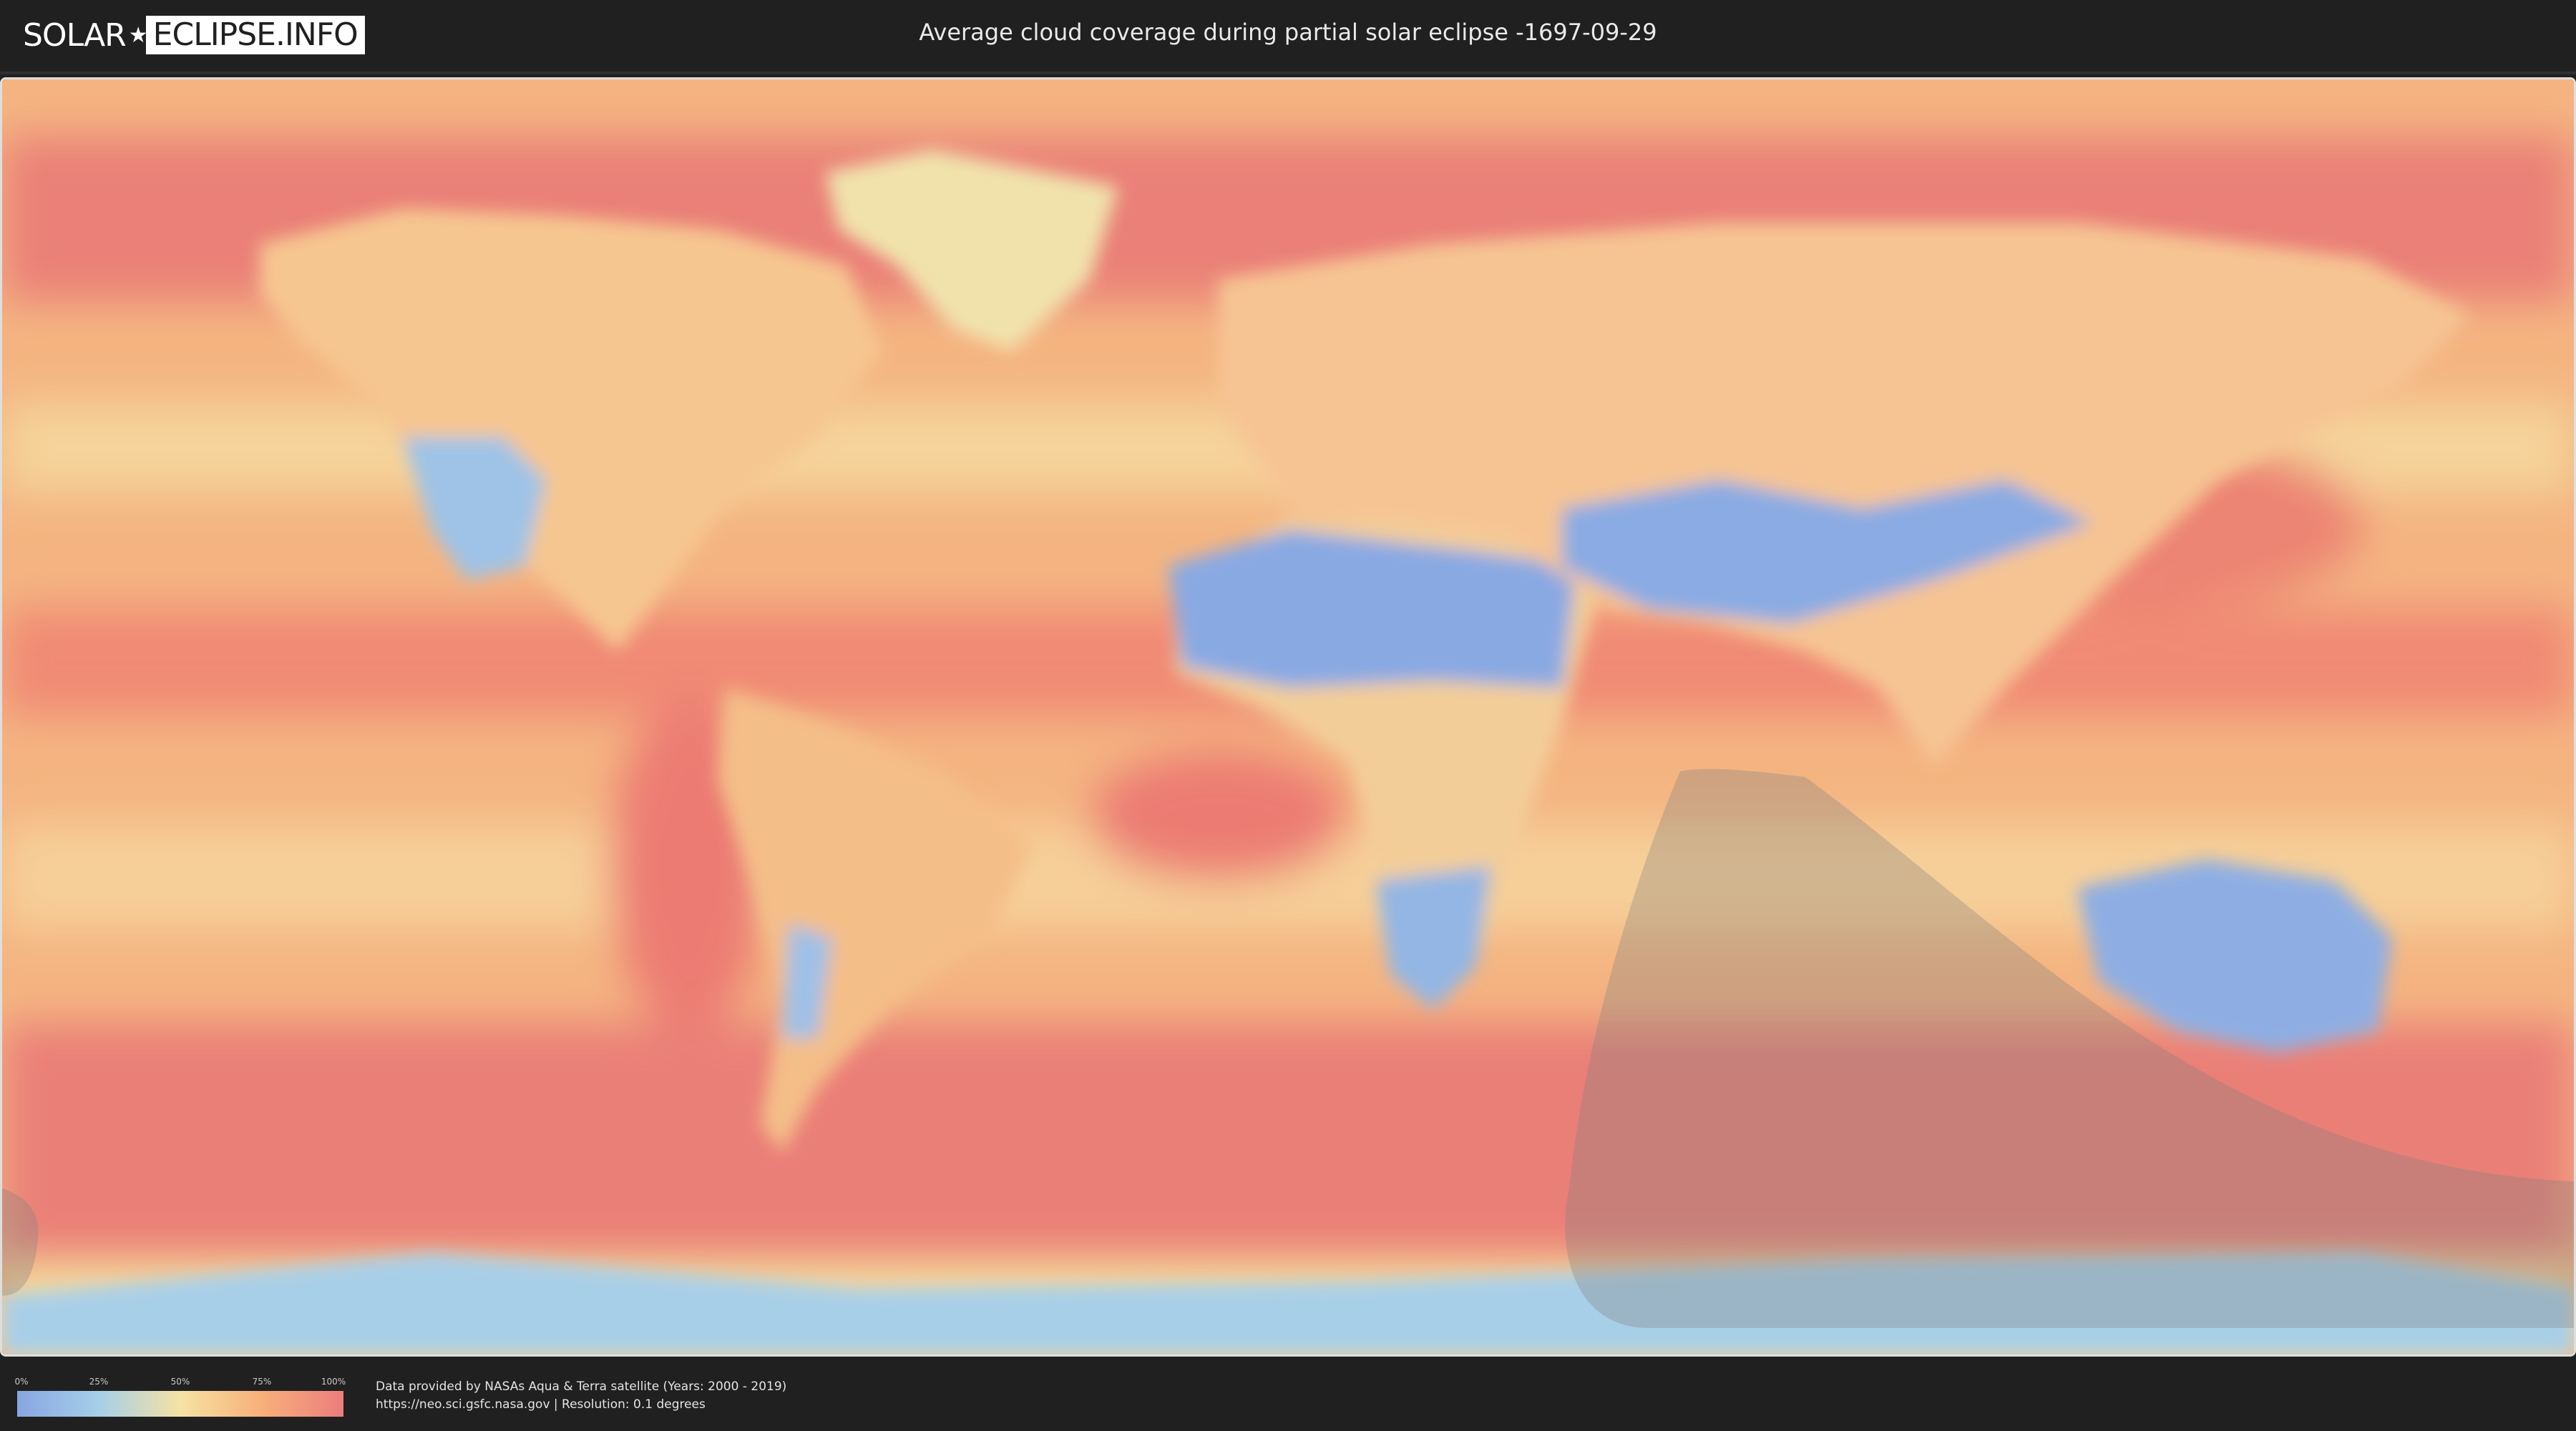  I want to click on legend-tick-75: 75%, so click(262, 1382).